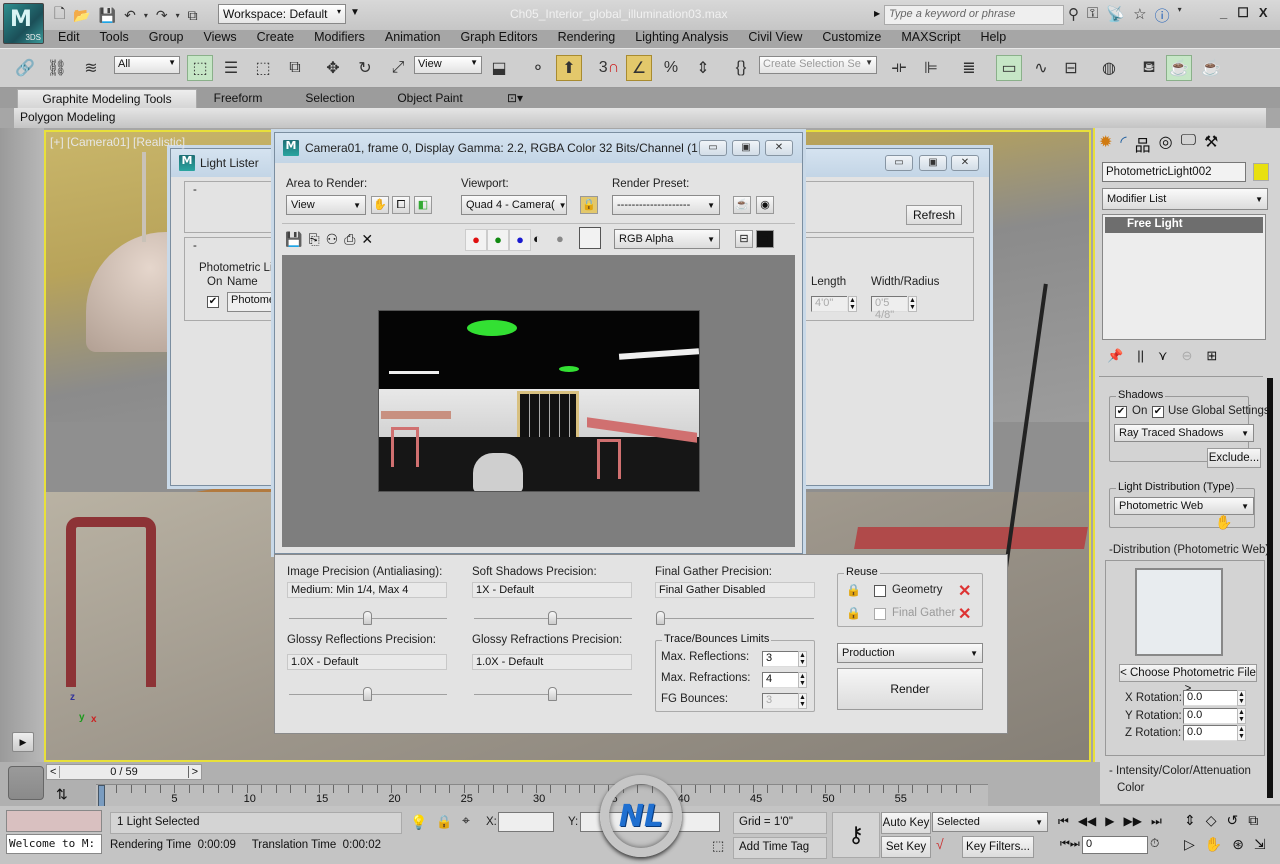 The image size is (1280, 864). Describe the element at coordinates (333, 68) in the screenshot. I see `move-icon: ✥` at that location.